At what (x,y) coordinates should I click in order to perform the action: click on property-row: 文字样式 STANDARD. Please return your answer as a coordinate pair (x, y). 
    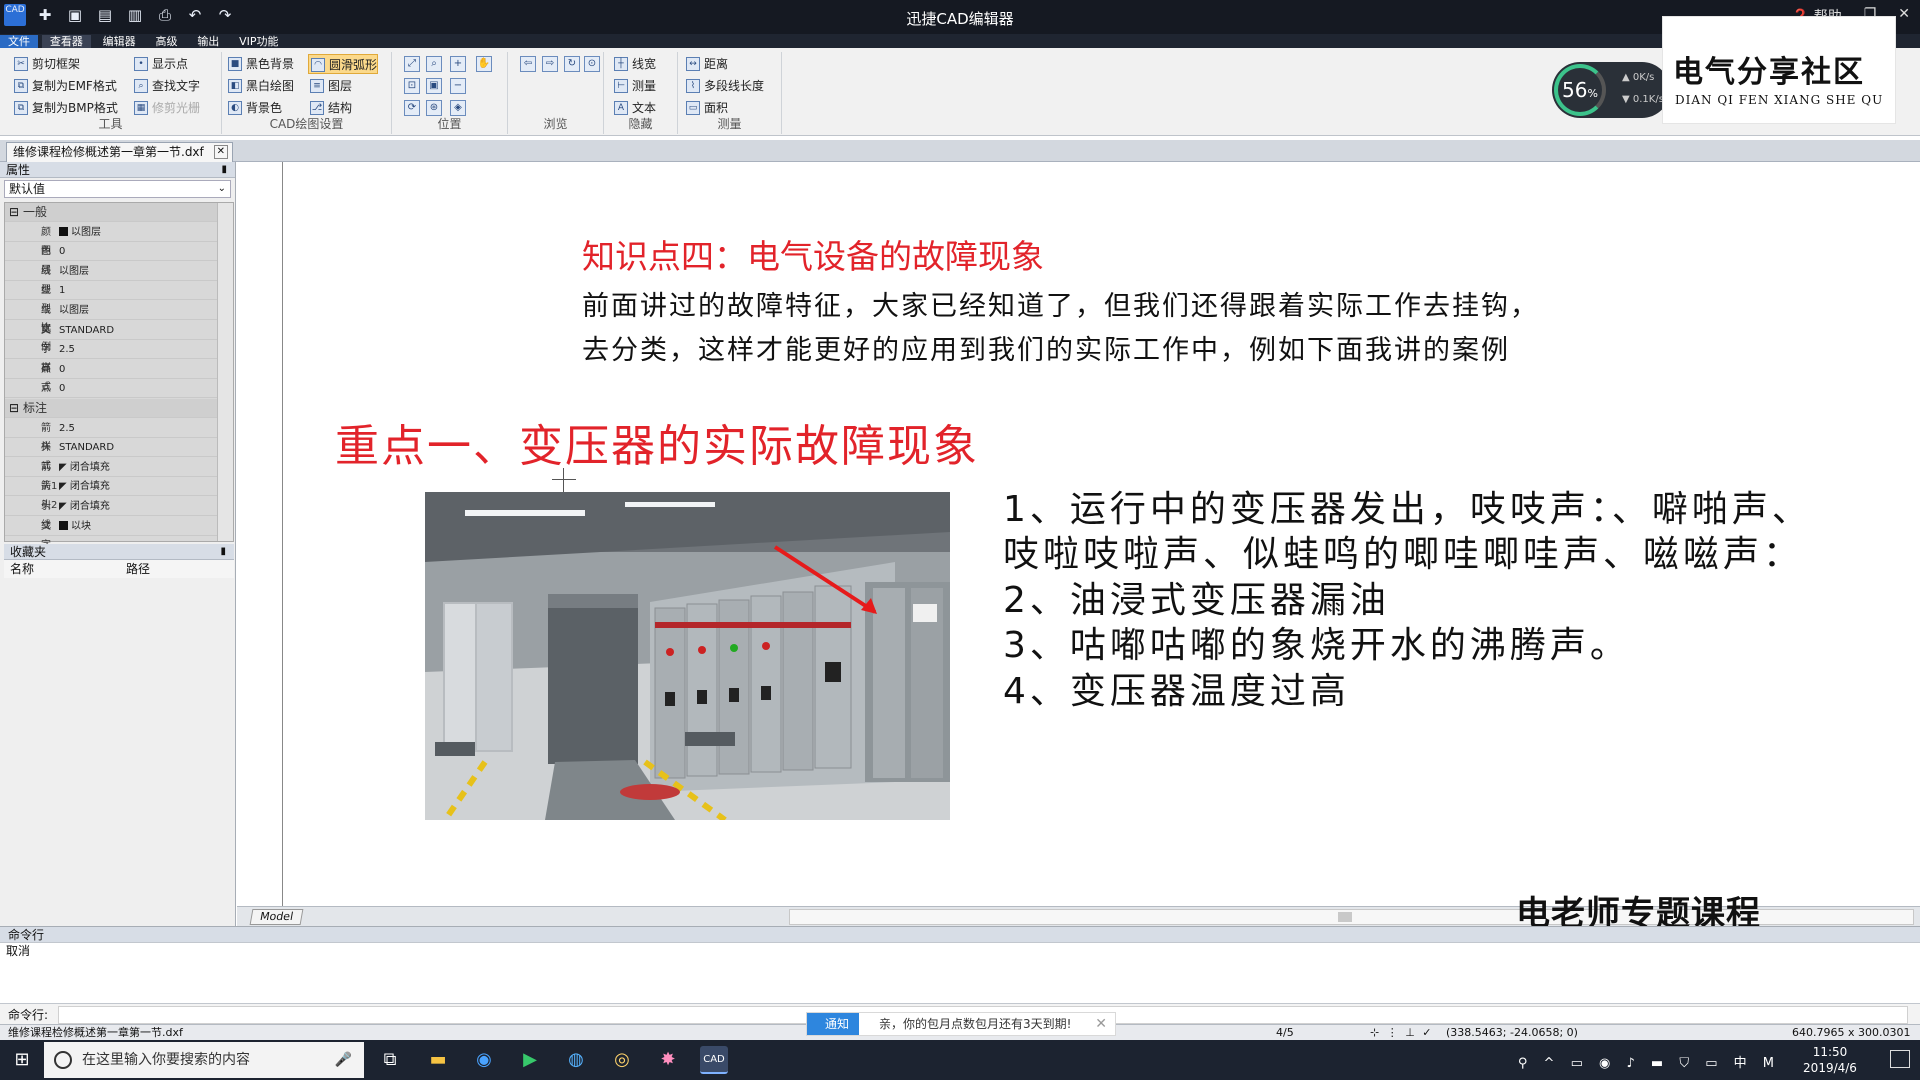
    Looking at the image, I should click on (111, 357).